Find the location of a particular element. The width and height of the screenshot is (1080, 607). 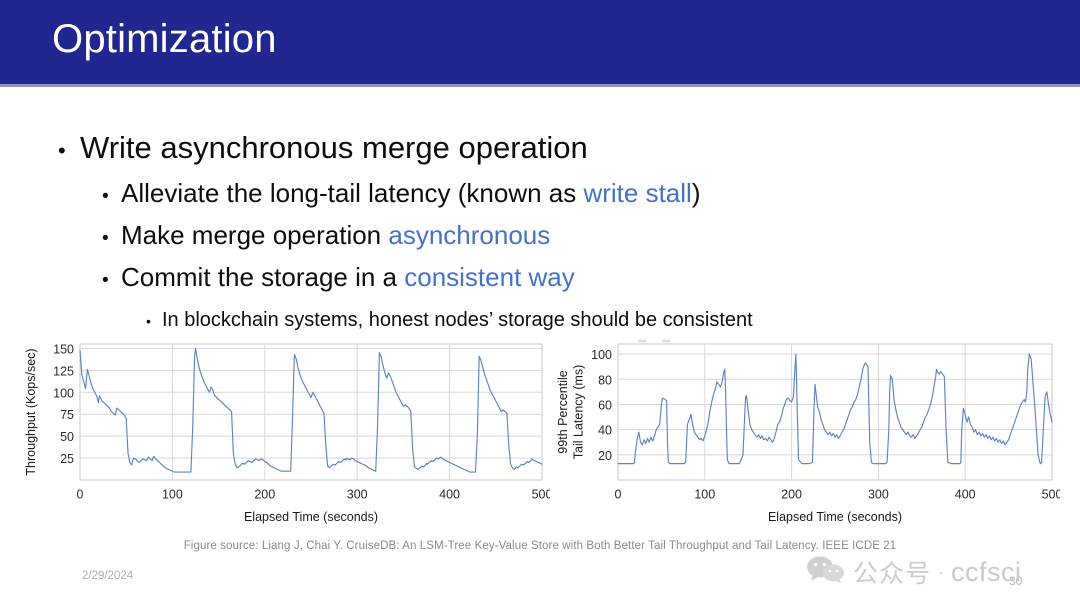

bullet-level2-accent-consistent-way: consistent way is located at coordinates (489, 277).